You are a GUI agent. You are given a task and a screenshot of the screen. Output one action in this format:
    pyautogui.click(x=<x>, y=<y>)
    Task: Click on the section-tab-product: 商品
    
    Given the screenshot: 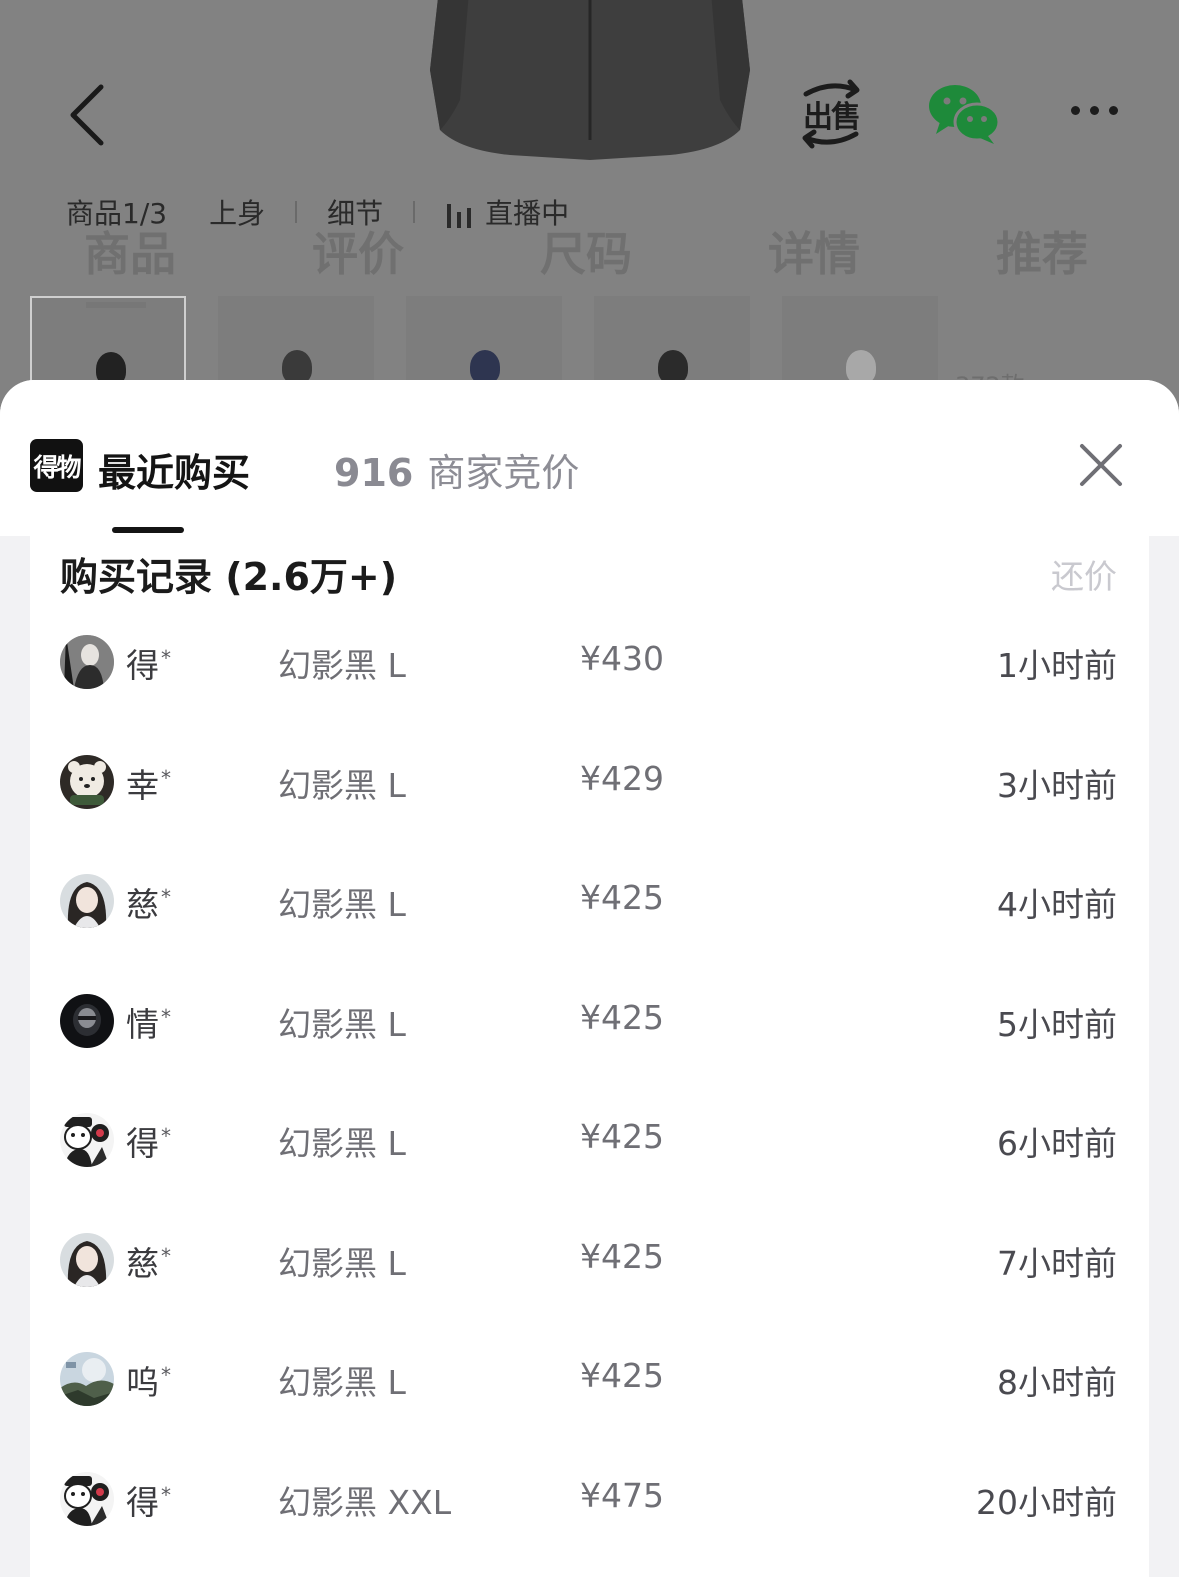 What is the action you would take?
    pyautogui.click(x=130, y=251)
    